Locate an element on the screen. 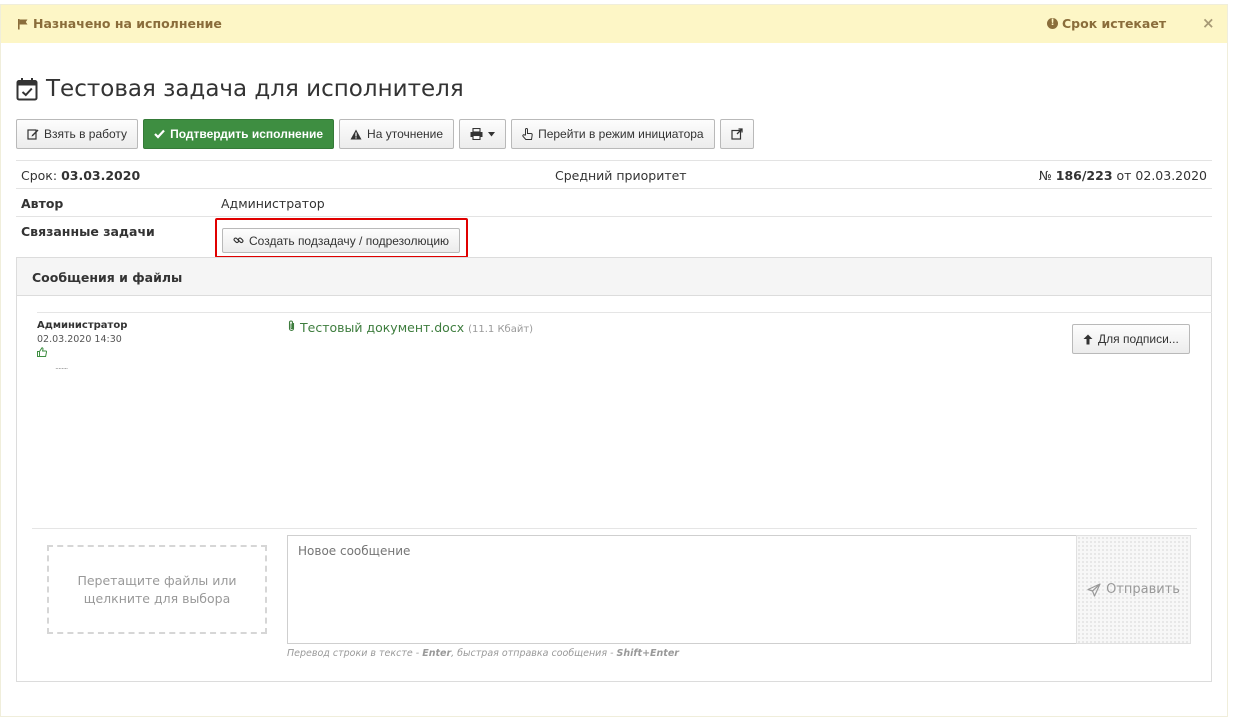 The image size is (1241, 721). file-size: (11.1 Кбайт) is located at coordinates (501, 329).